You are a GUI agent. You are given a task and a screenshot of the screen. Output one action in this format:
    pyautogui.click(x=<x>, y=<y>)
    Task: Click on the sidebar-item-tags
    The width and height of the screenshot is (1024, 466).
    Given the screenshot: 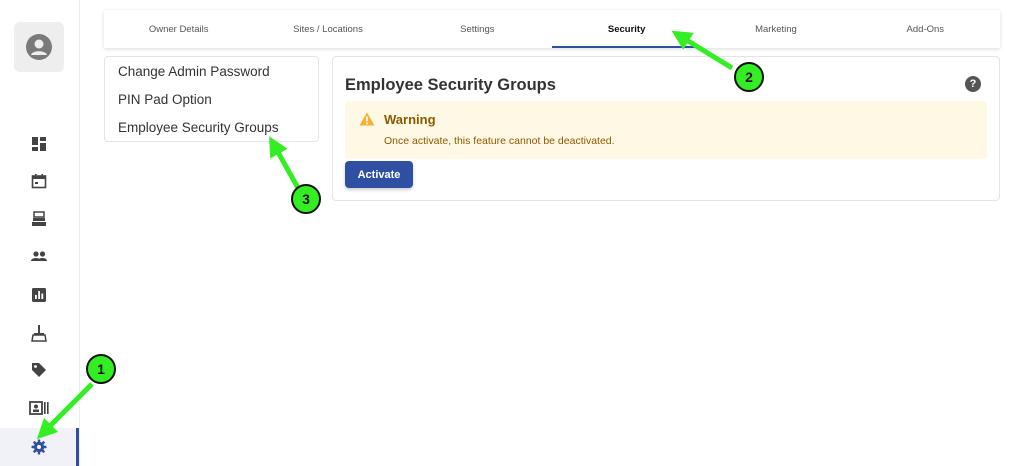 What is the action you would take?
    pyautogui.click(x=39, y=370)
    